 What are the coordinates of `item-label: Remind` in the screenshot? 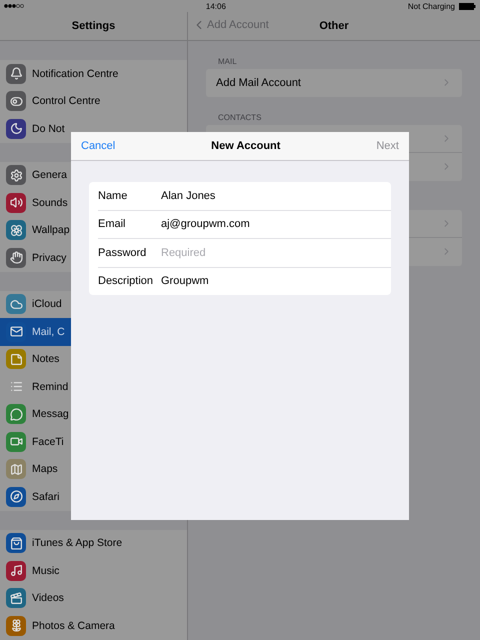 It's located at (50, 386).